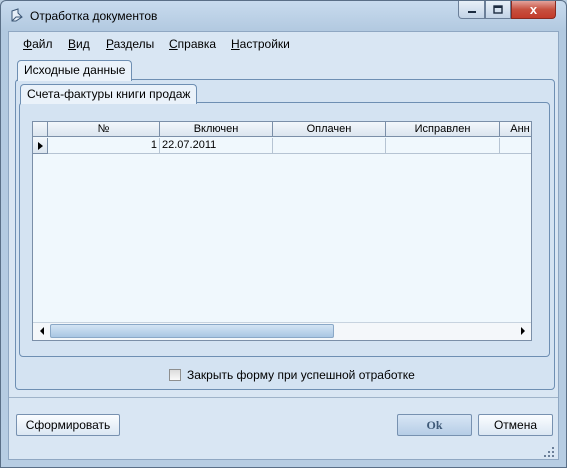  What do you see at coordinates (192, 331) in the screenshot?
I see `scroll-thumb` at bounding box center [192, 331].